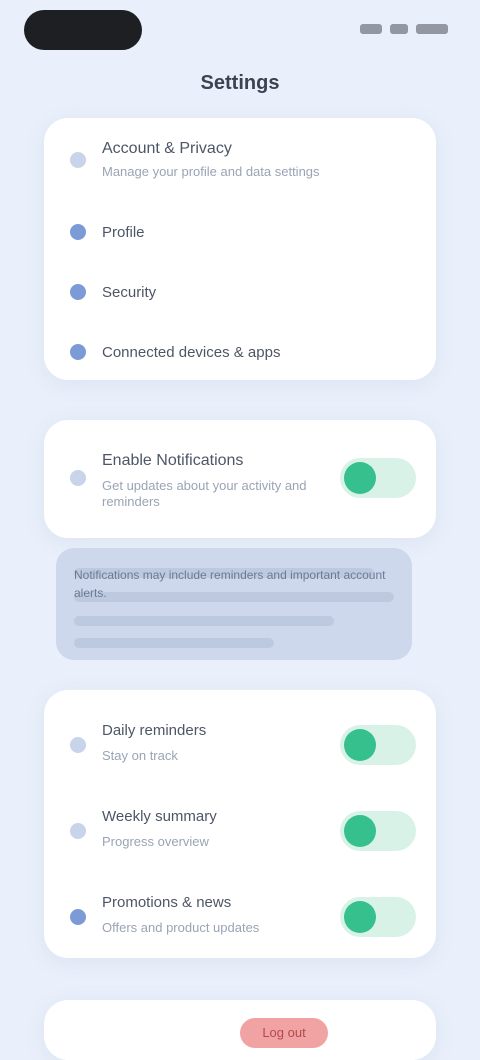 The image size is (480, 1060). Describe the element at coordinates (78, 917) in the screenshot. I see `megaphone-icon` at that location.